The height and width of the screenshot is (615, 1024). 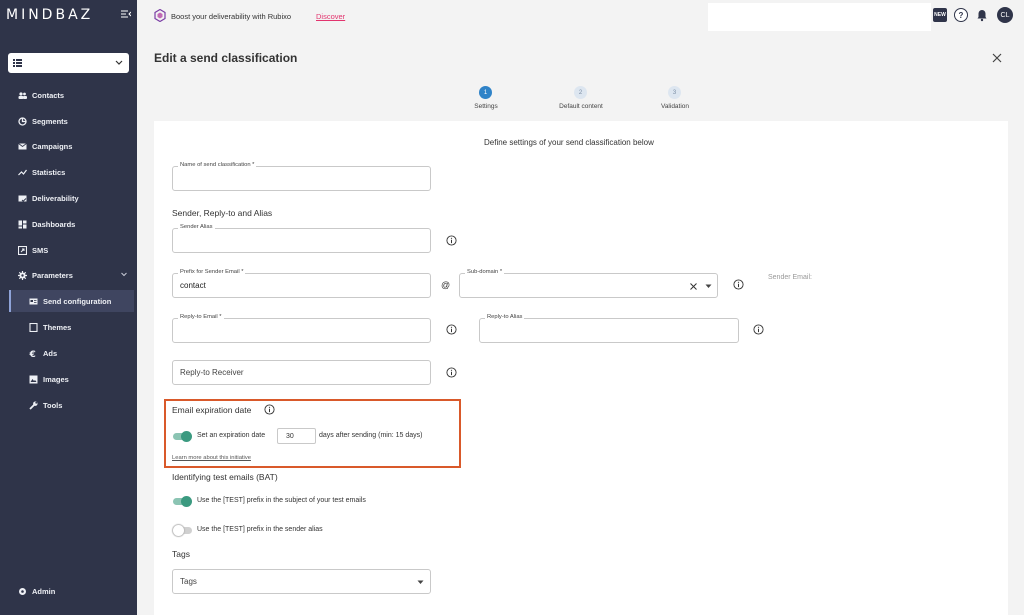 What do you see at coordinates (22, 121) in the screenshot?
I see `segments-icon` at bounding box center [22, 121].